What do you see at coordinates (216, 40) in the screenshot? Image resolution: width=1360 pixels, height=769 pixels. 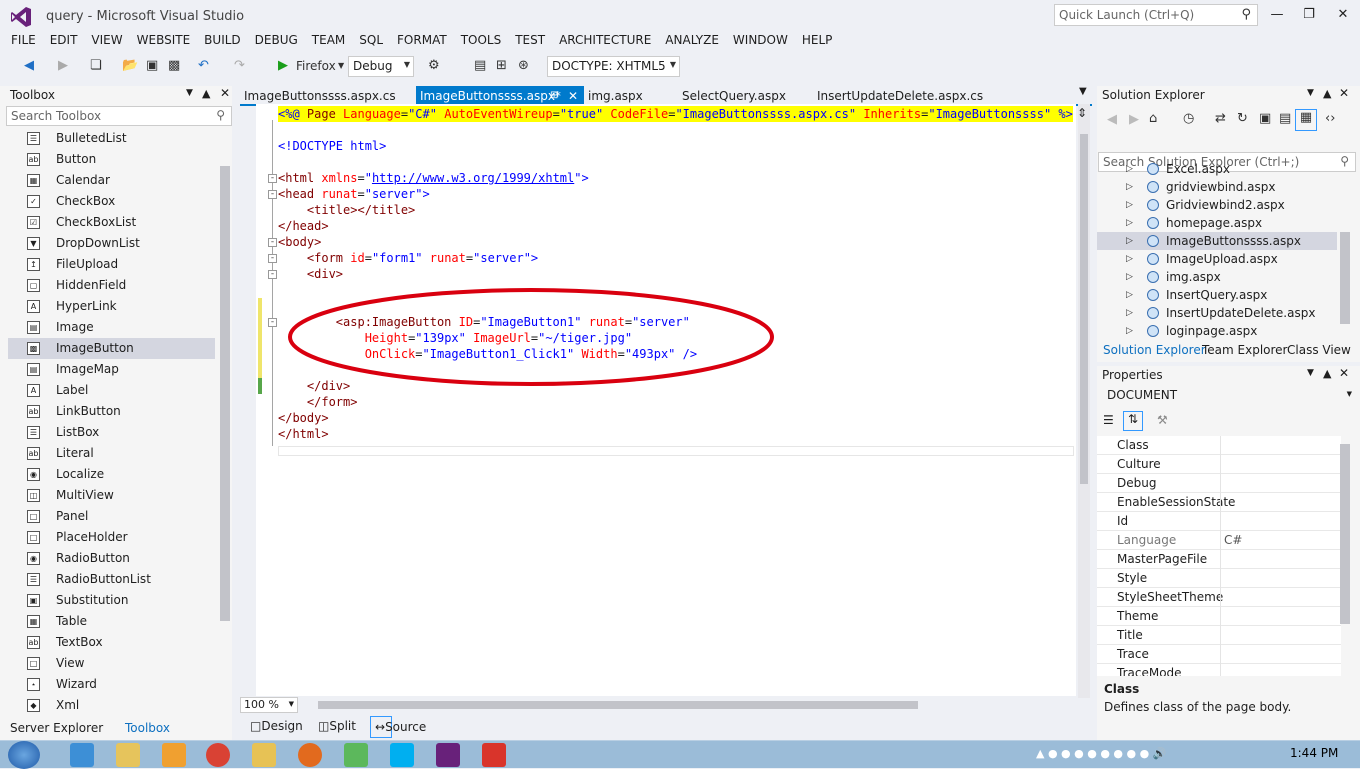 I see `menu-build: BUILD` at bounding box center [216, 40].